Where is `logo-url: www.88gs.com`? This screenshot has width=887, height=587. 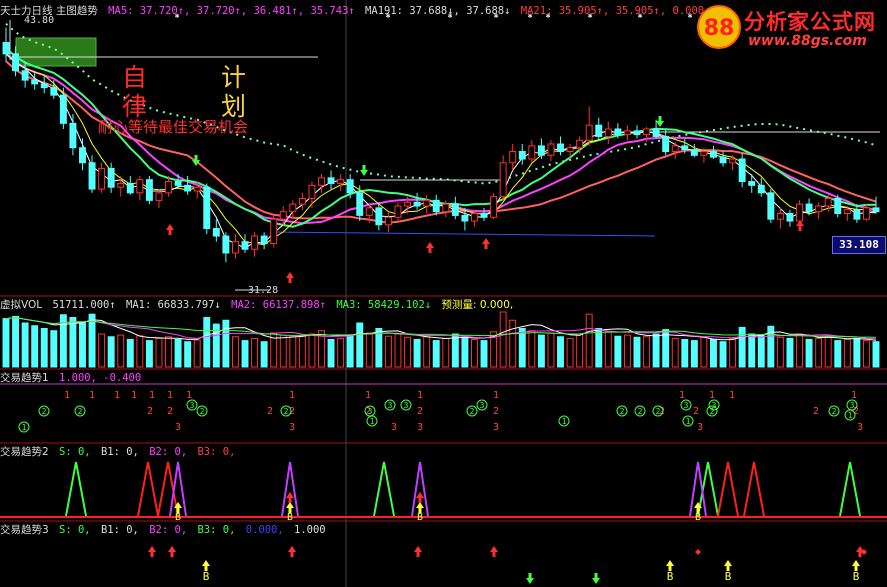 logo-url: www.88gs.com is located at coordinates (807, 41).